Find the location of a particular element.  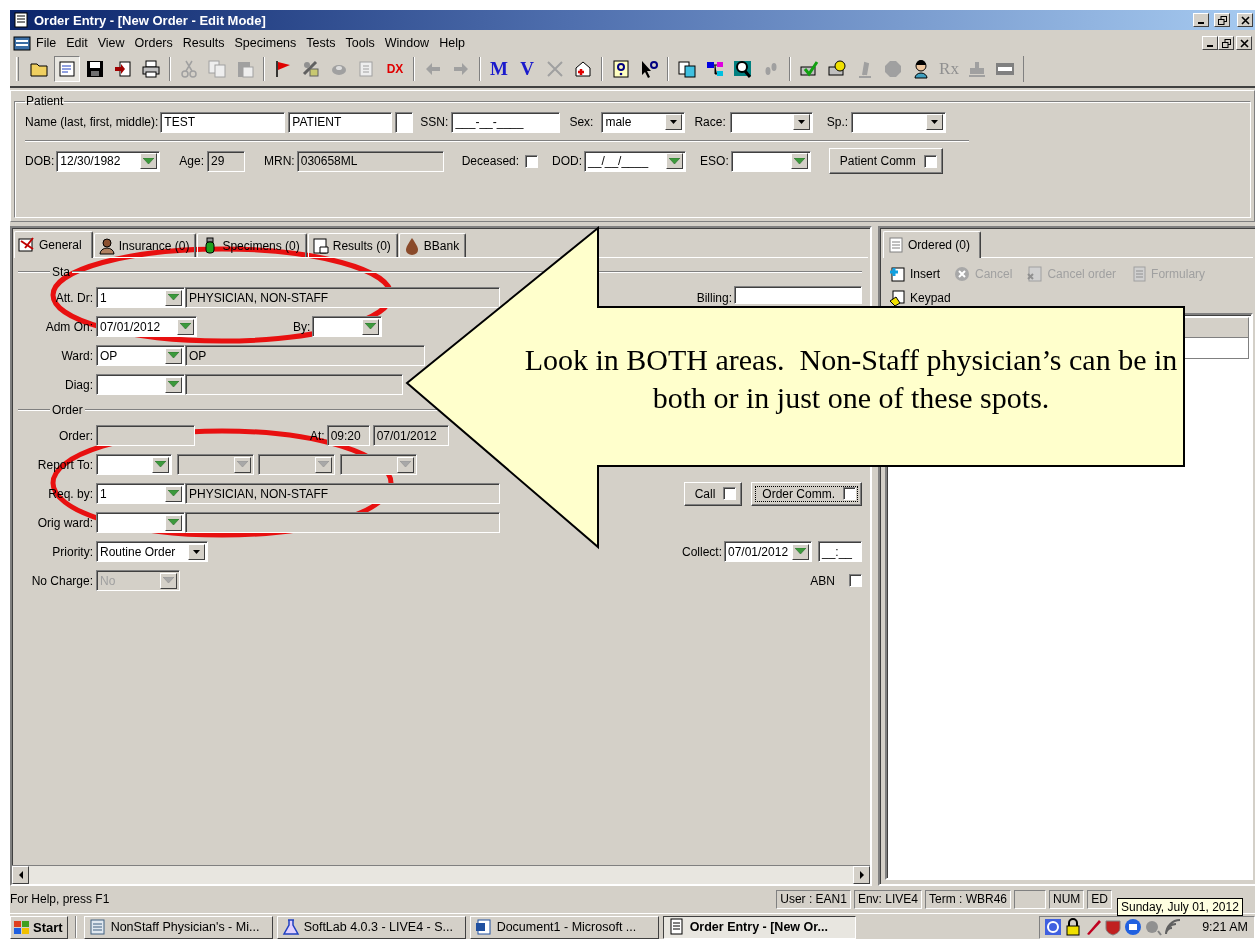

tab-icon is located at coordinates (106, 245).